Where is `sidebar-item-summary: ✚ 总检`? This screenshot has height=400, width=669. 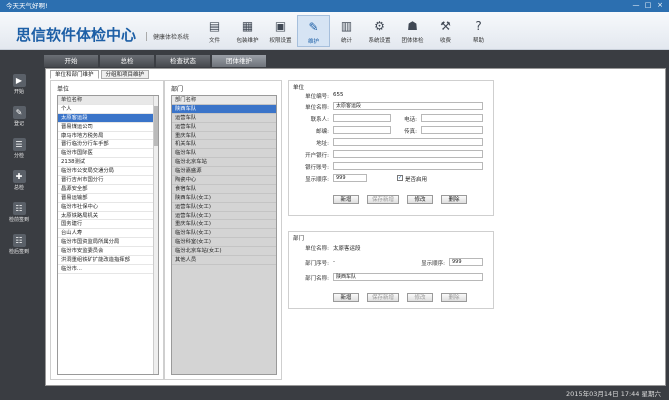 sidebar-item-summary: ✚ 总检 is located at coordinates (19, 182).